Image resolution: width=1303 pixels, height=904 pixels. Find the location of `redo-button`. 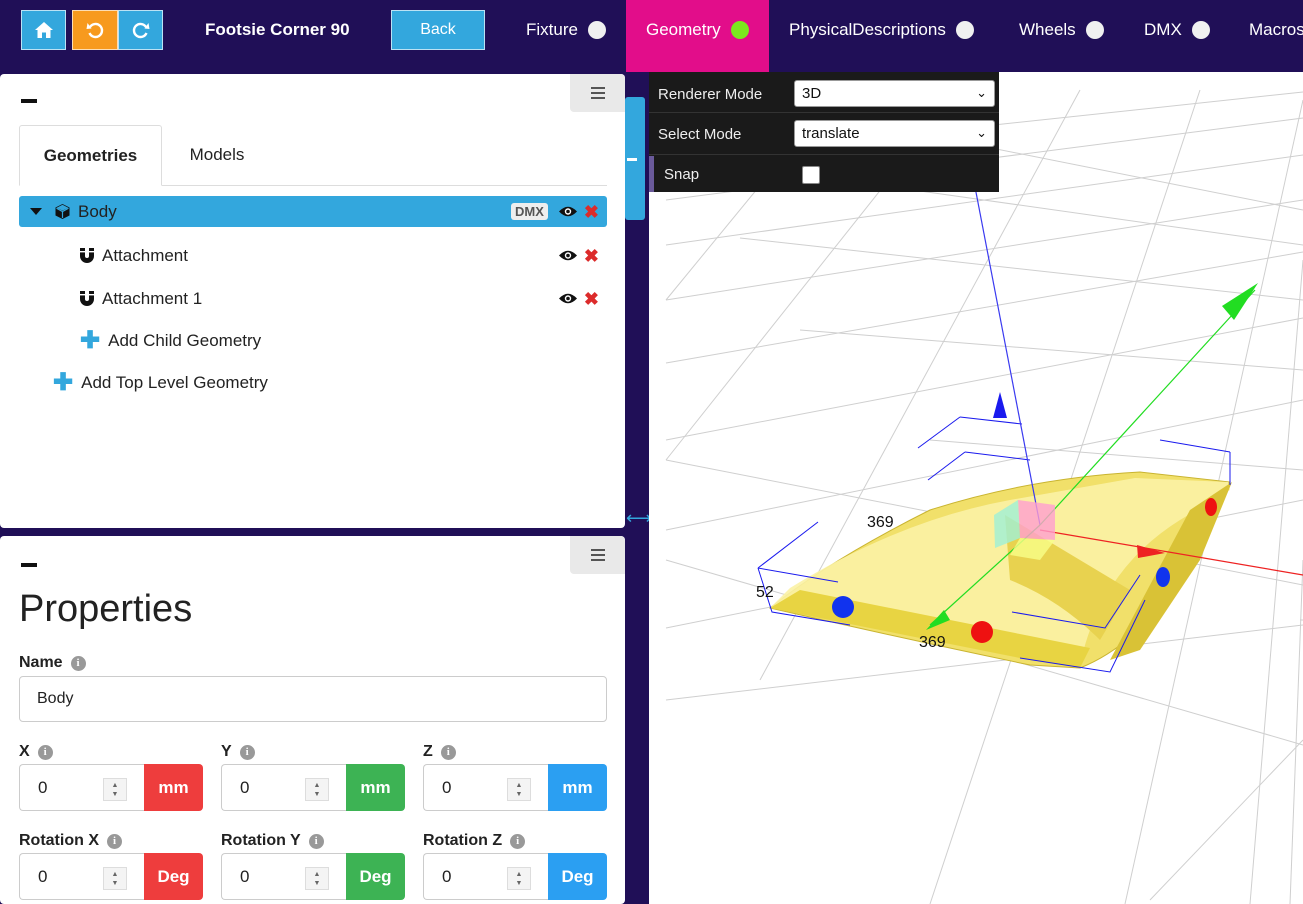

redo-button is located at coordinates (140, 30).